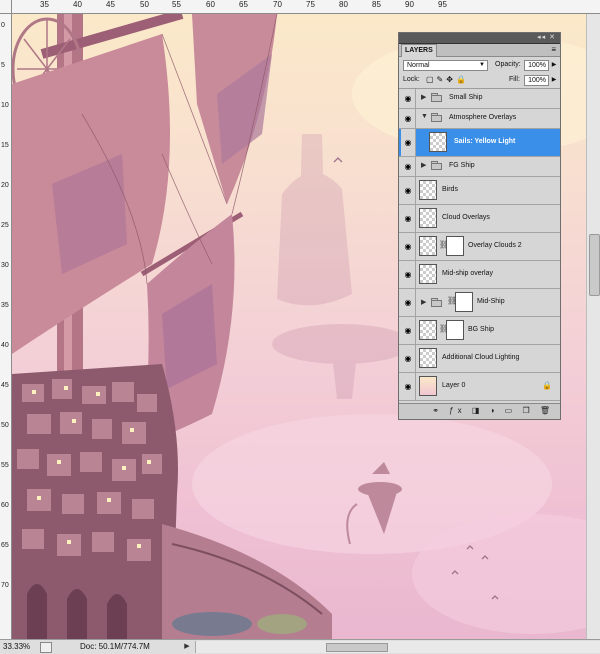 This screenshot has height=654, width=600. Describe the element at coordinates (479, 81) in the screenshot. I see `lock-fill-row: Lock: ▢✎✥🔒 Fill: 100% ▶` at that location.